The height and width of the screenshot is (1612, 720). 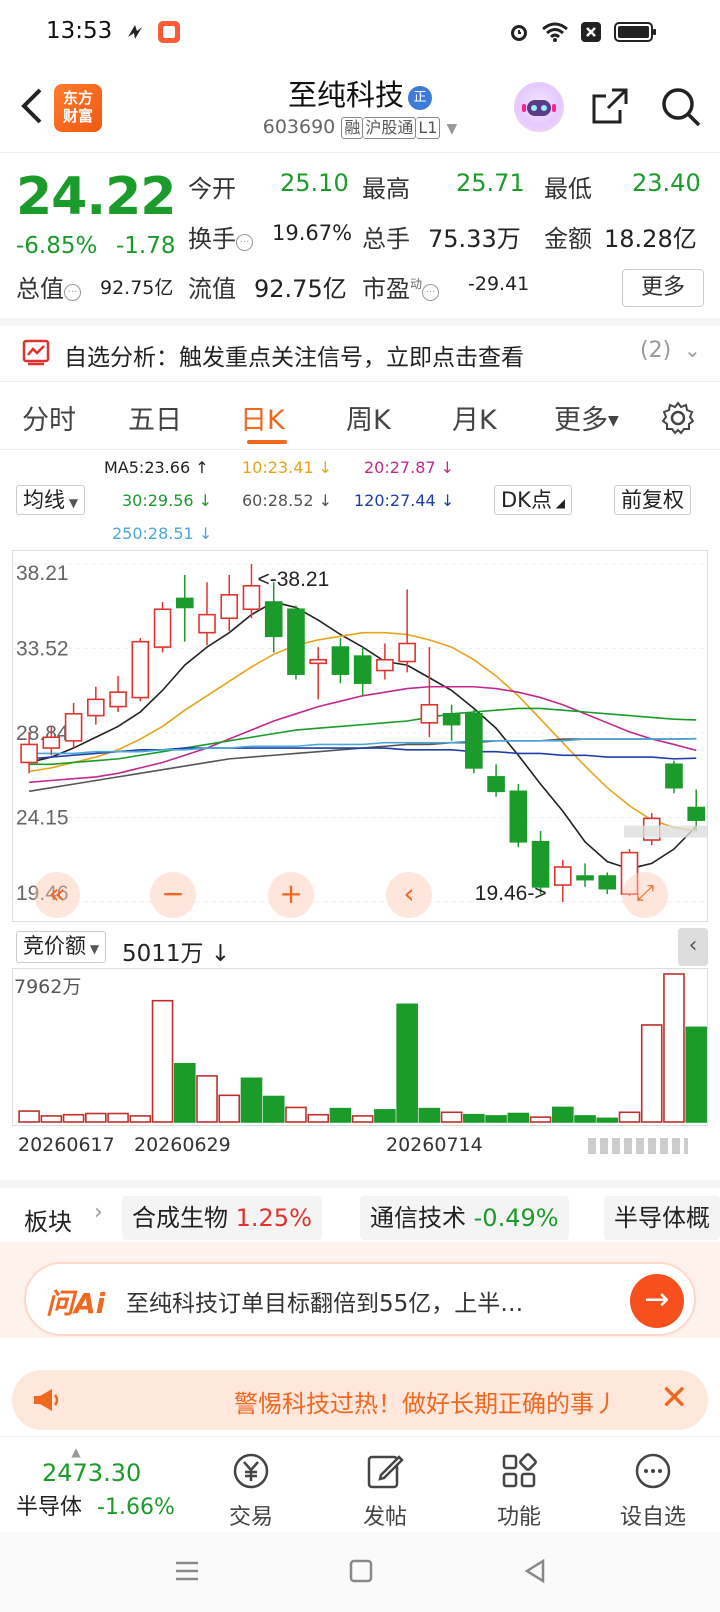 I want to click on more-dots-icon, so click(x=653, y=1471).